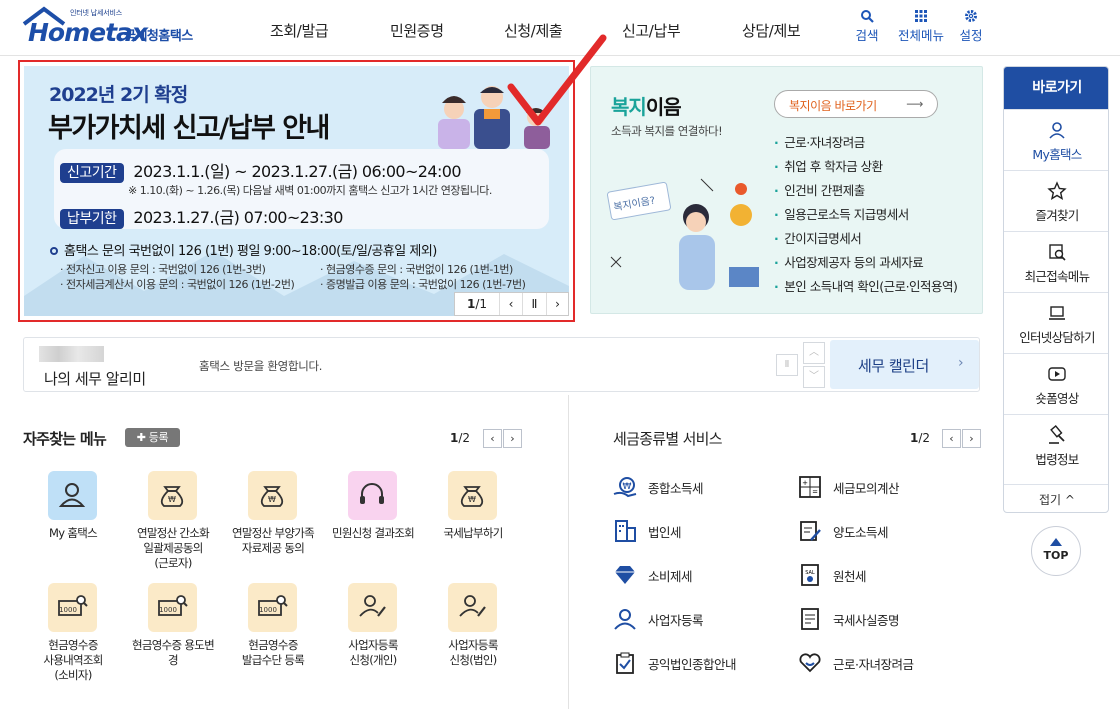 This screenshot has width=1120, height=709. I want to click on nav-certificate: 민원증명, so click(417, 30).